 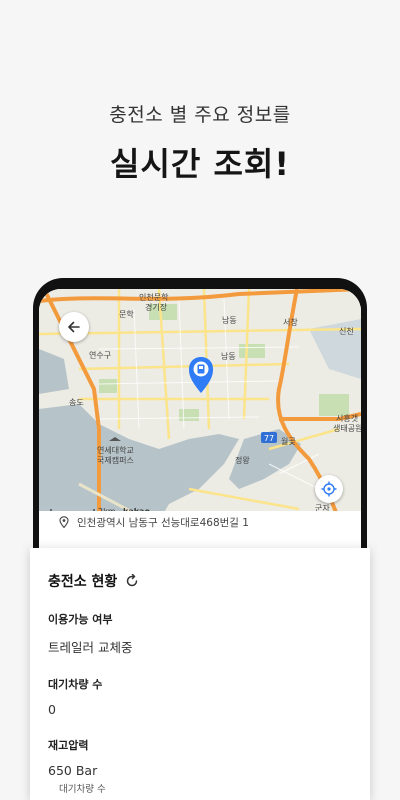 I want to click on current-location-button, so click(x=329, y=489).